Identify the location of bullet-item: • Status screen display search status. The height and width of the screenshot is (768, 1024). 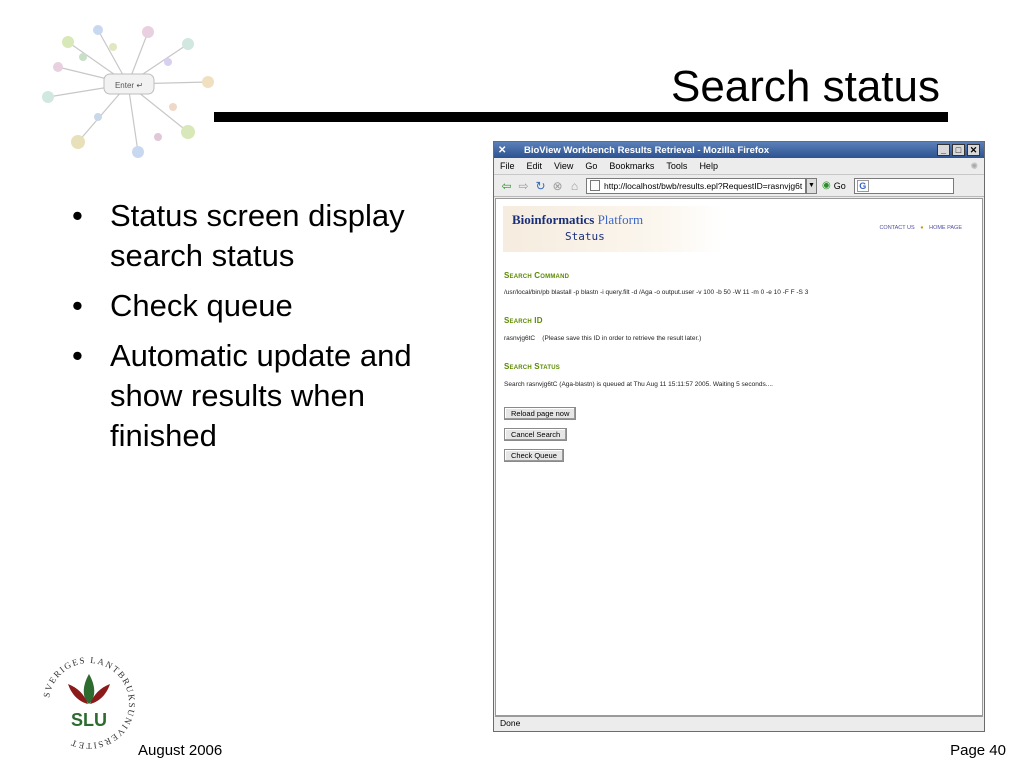
(238, 235).